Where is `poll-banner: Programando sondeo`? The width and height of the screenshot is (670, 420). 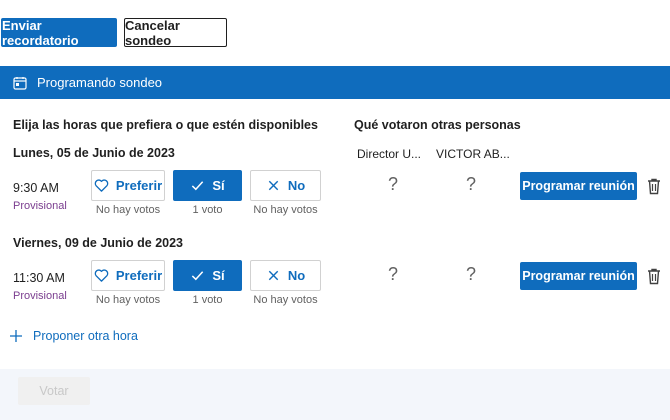
poll-banner: Programando sondeo is located at coordinates (335, 82).